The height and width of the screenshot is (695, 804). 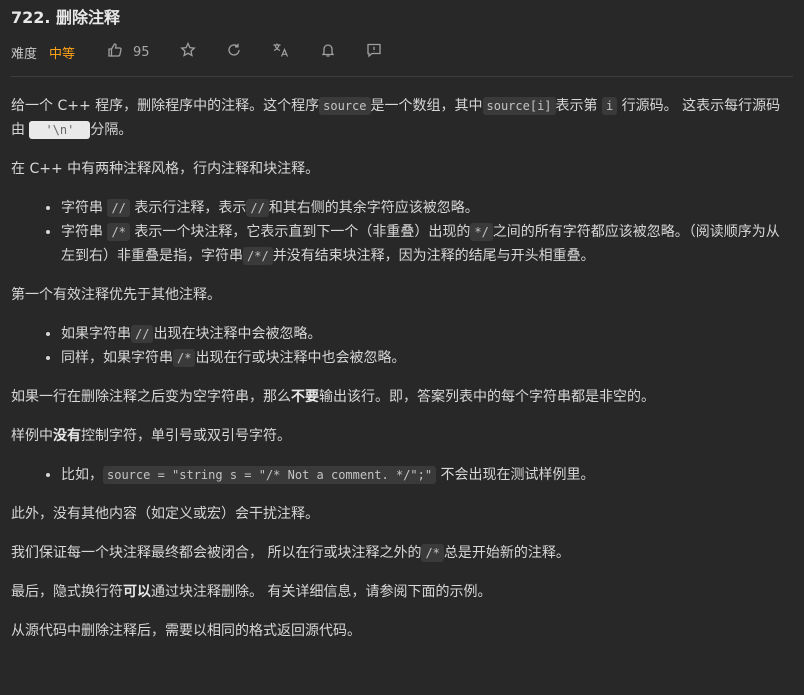 I want to click on text: 表示第, so click(x=576, y=106).